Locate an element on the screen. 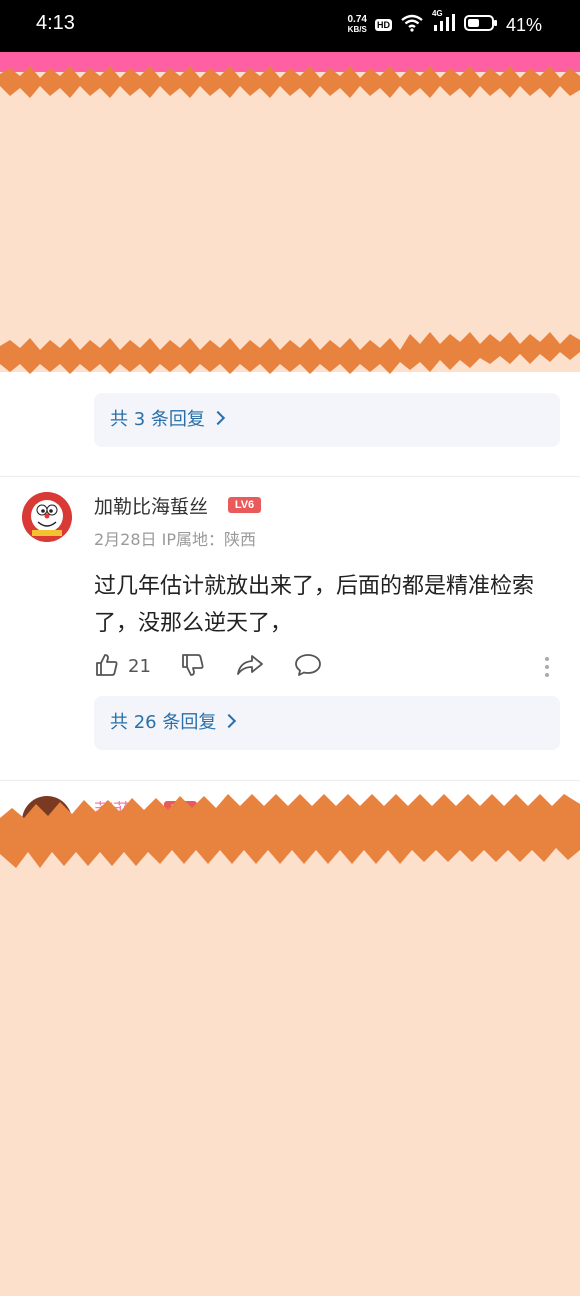  like-button is located at coordinates (107, 667).